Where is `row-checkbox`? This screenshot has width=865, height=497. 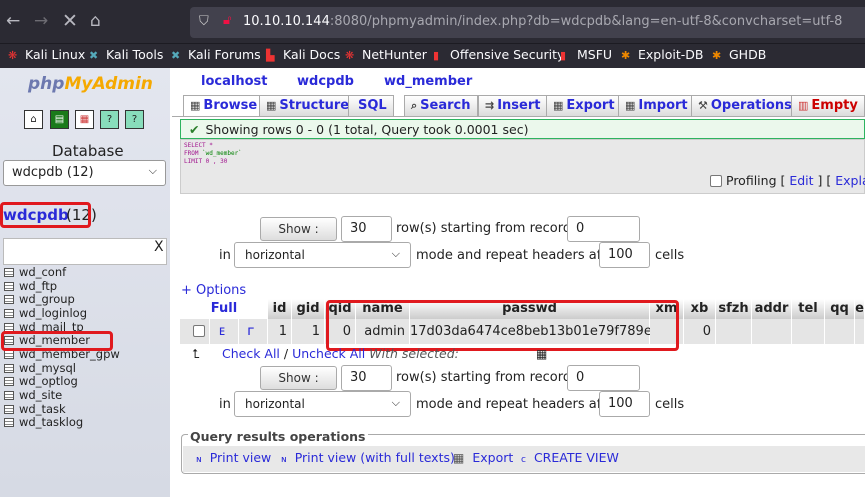 row-checkbox is located at coordinates (199, 331).